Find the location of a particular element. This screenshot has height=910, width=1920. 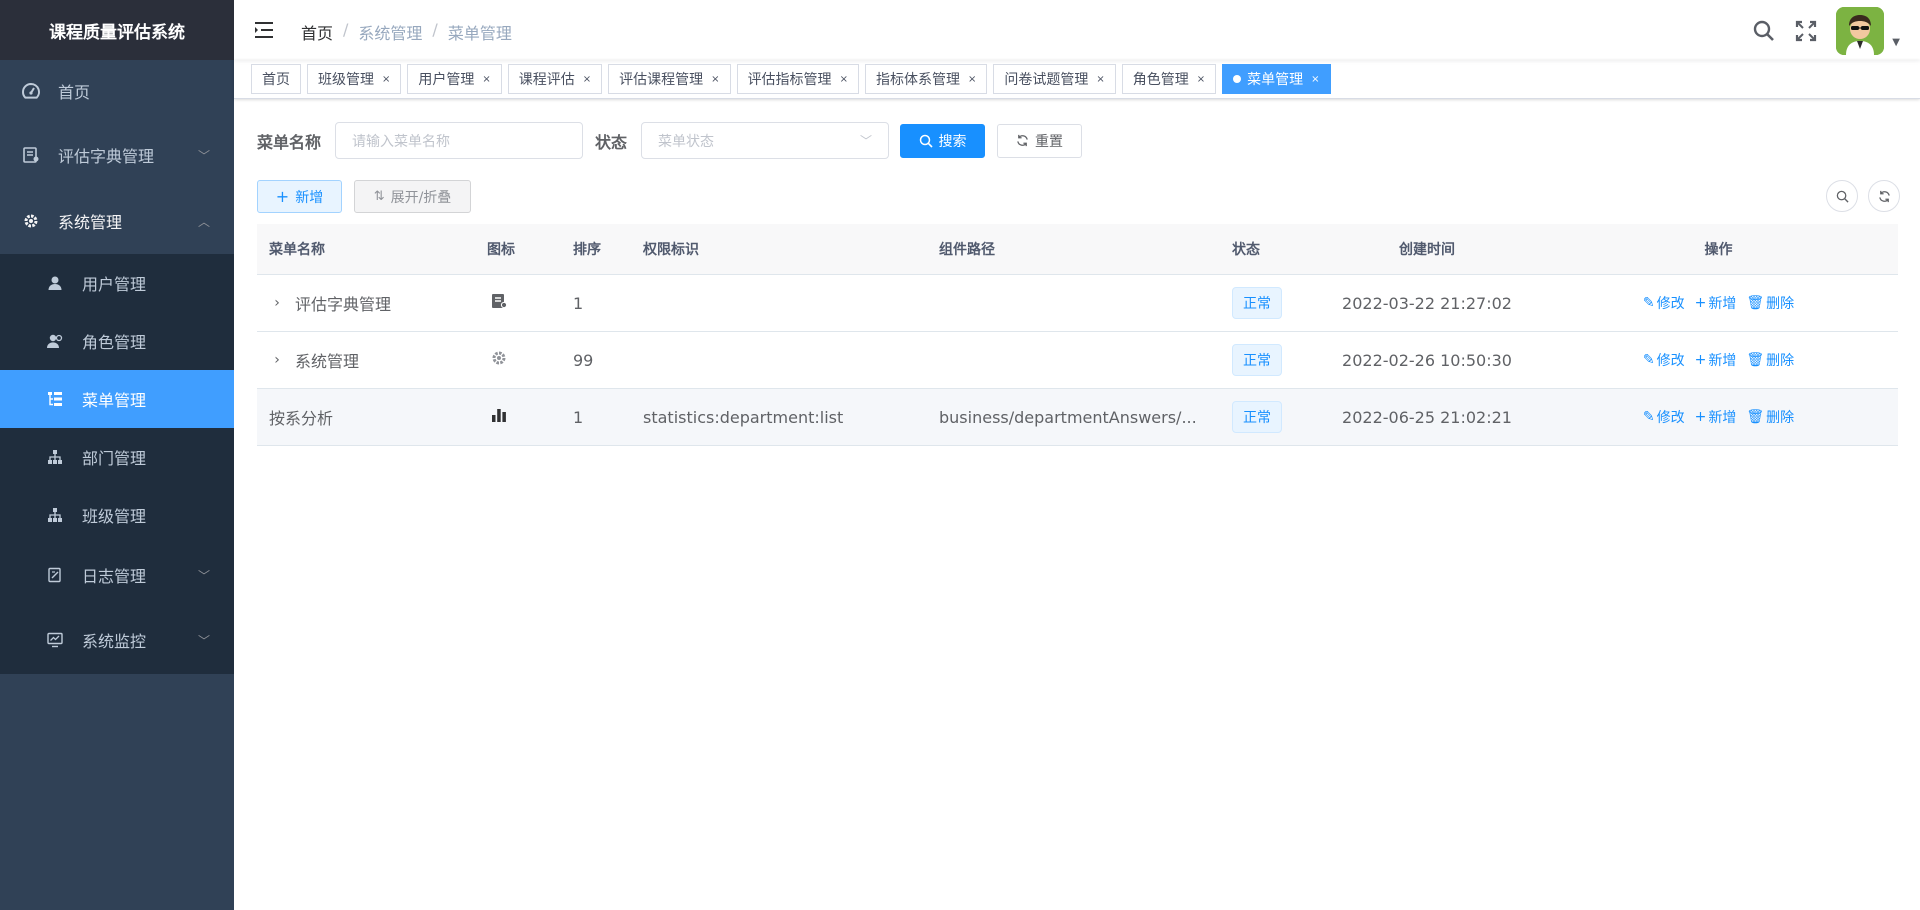

chevron-down-icon: ﹀ is located at coordinates (866, 141).